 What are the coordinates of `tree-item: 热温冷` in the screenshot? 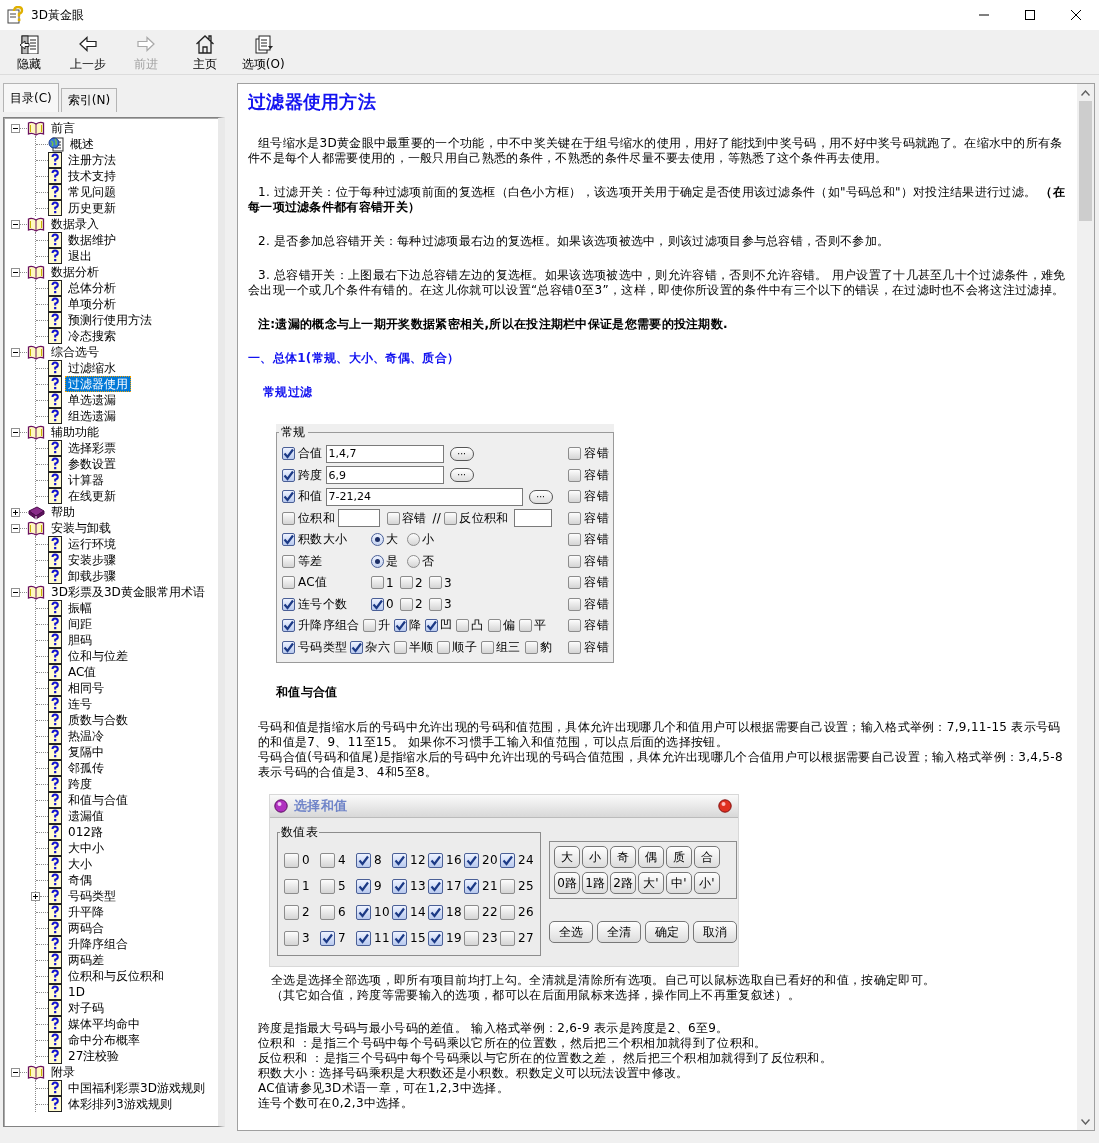 It's located at (86, 736).